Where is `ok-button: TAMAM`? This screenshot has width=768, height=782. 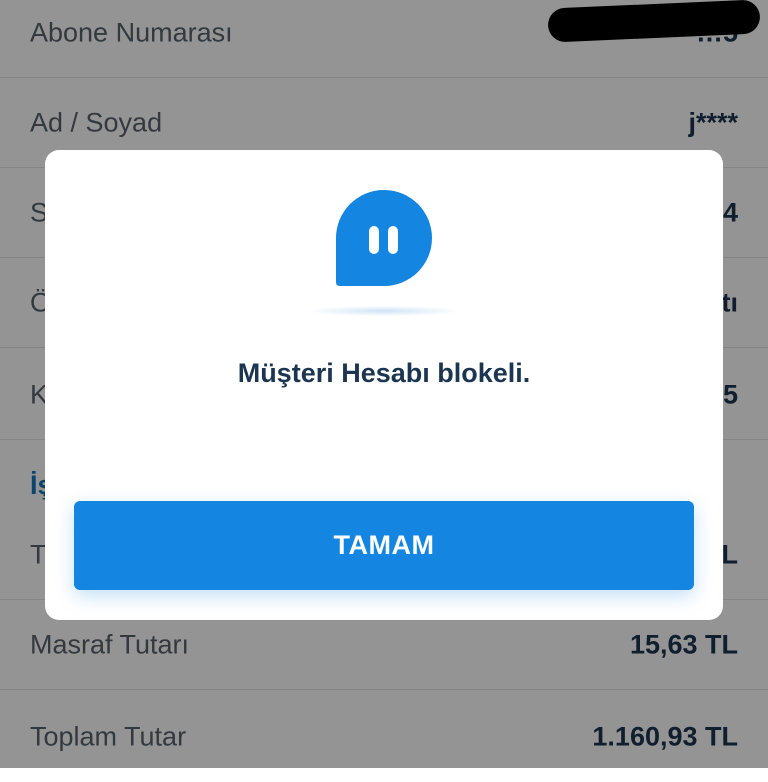
ok-button: TAMAM is located at coordinates (384, 545).